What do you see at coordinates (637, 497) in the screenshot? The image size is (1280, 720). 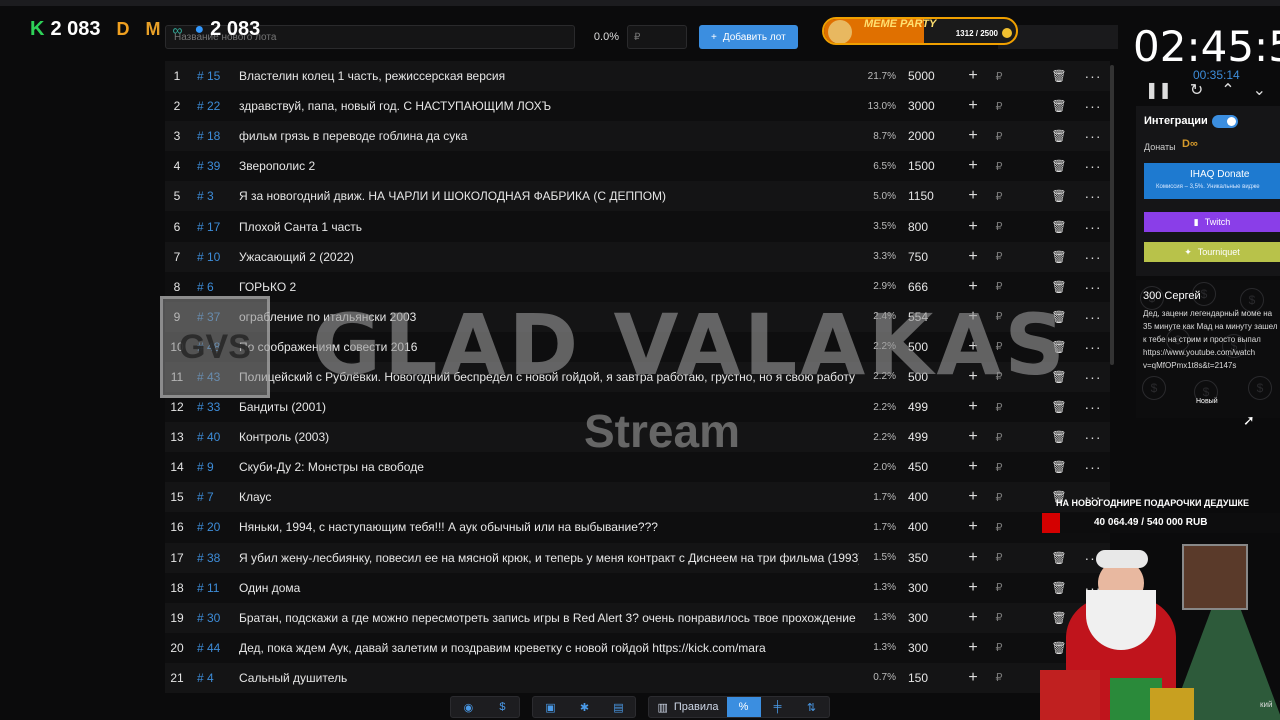 I see `lot-row: 15 # 7 Клаус 1.7% 400 + ₽ 🗑 ···` at bounding box center [637, 497].